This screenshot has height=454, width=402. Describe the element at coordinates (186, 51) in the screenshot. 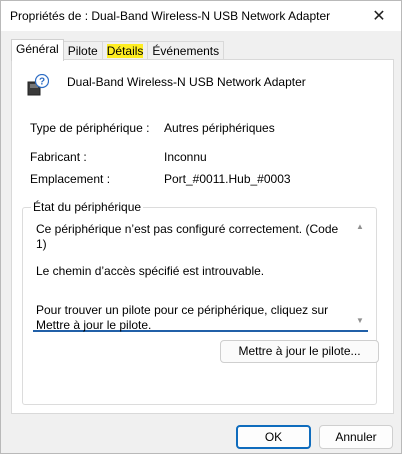

I see `tab-events: Événements` at that location.